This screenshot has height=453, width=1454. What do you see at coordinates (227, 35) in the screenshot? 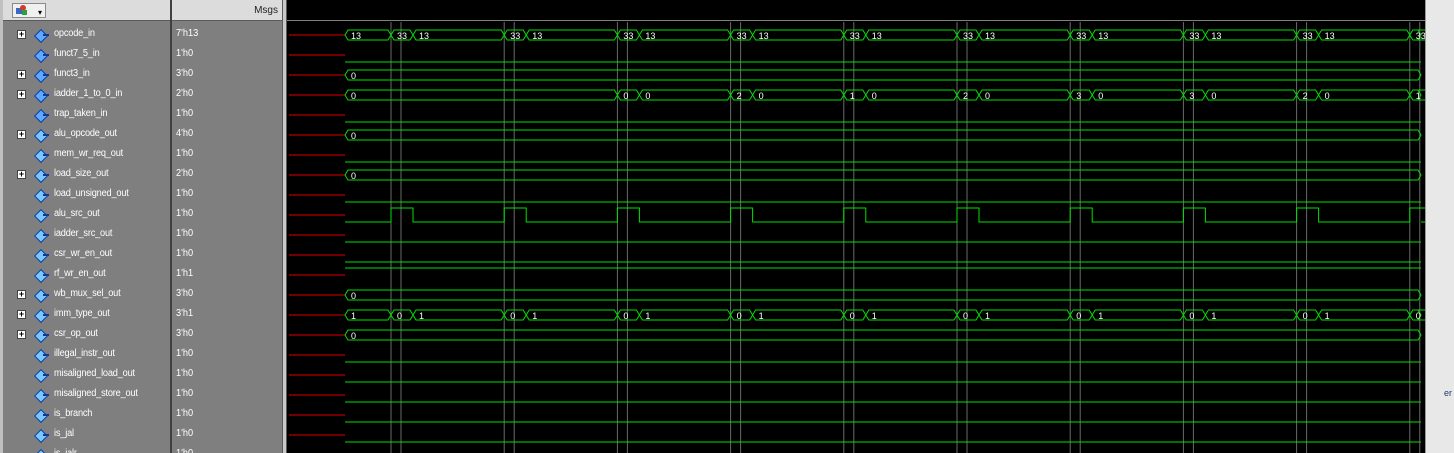
I see `value-row: 7'h13` at bounding box center [227, 35].